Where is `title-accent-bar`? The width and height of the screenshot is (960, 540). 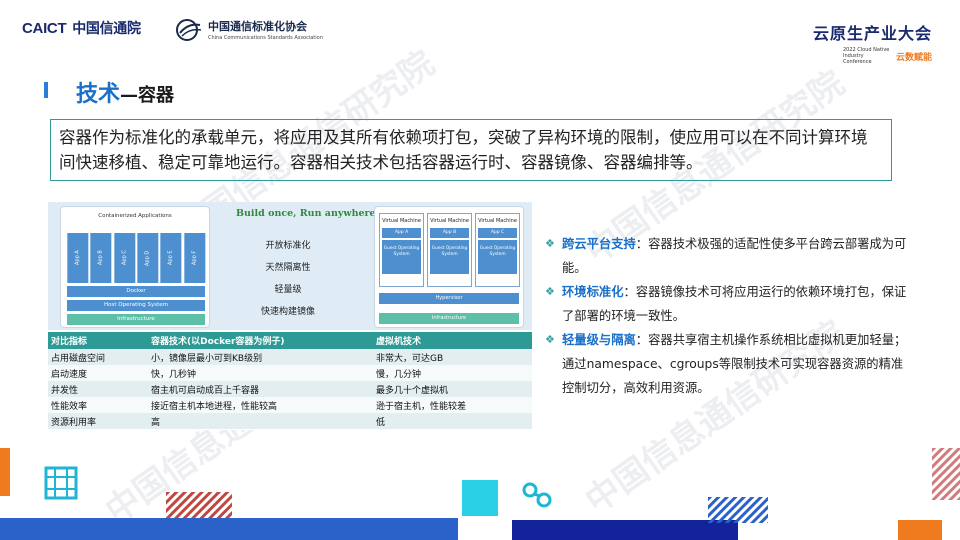
title-accent-bar is located at coordinates (46, 90).